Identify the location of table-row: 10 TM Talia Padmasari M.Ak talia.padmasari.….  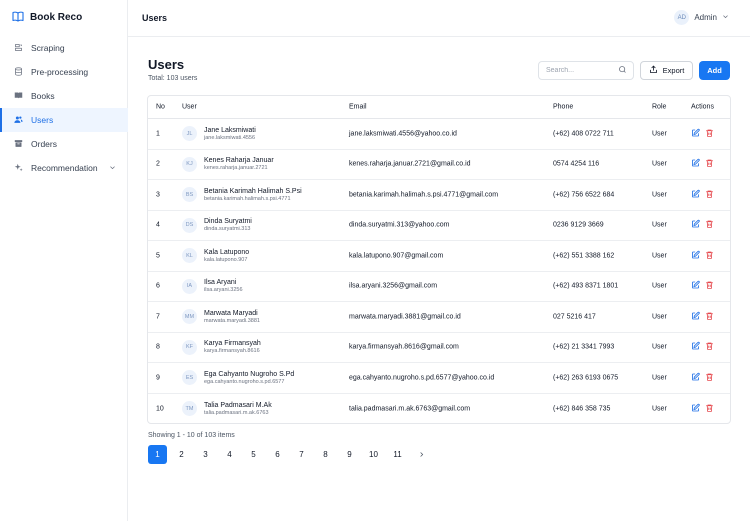
(439, 409).